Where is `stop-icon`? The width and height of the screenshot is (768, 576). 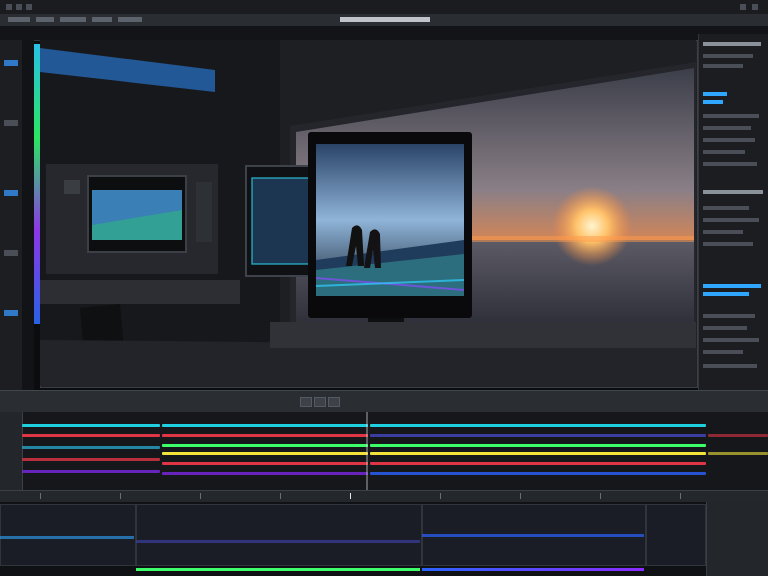
stop-icon is located at coordinates (306, 402).